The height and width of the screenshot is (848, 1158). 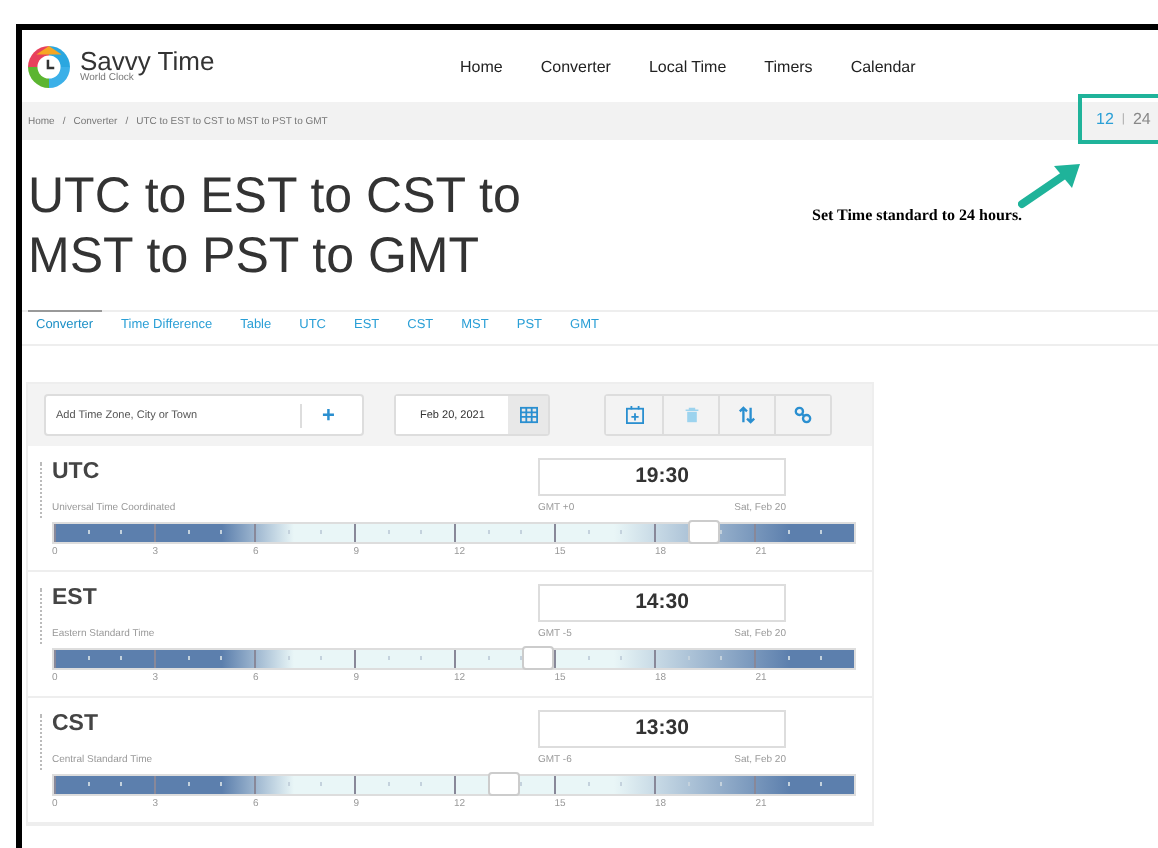 What do you see at coordinates (49, 66) in the screenshot?
I see `clock-logo-icon` at bounding box center [49, 66].